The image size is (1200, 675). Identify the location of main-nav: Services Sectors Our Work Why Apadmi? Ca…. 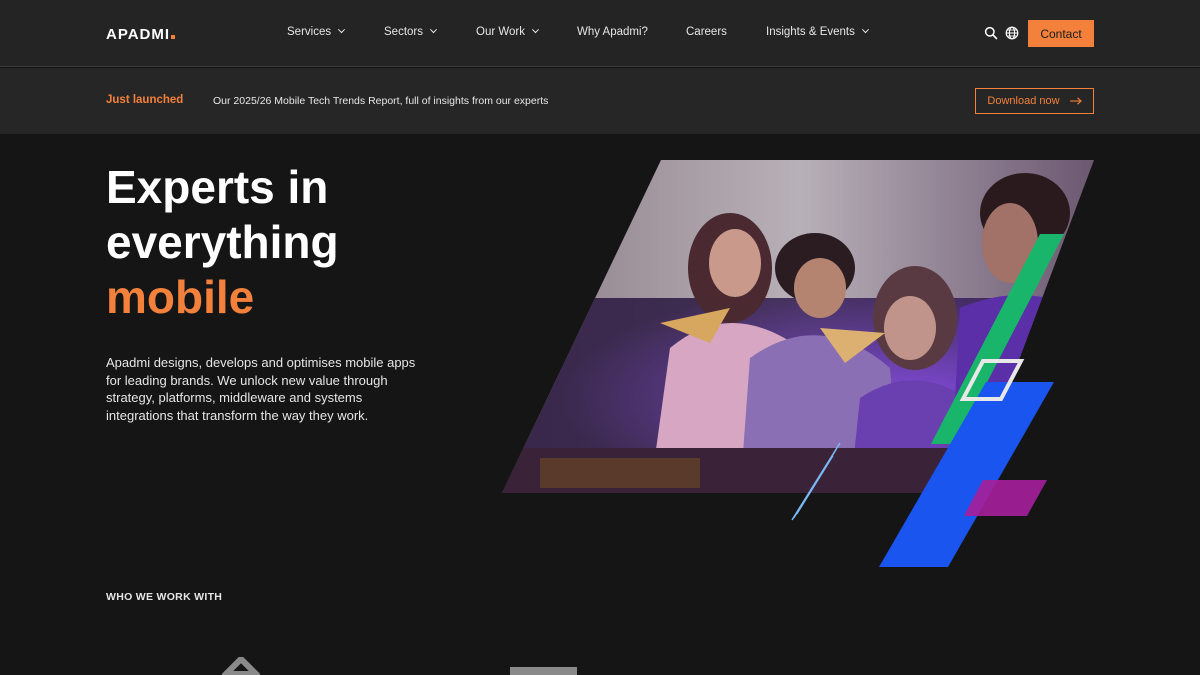
(600, 33).